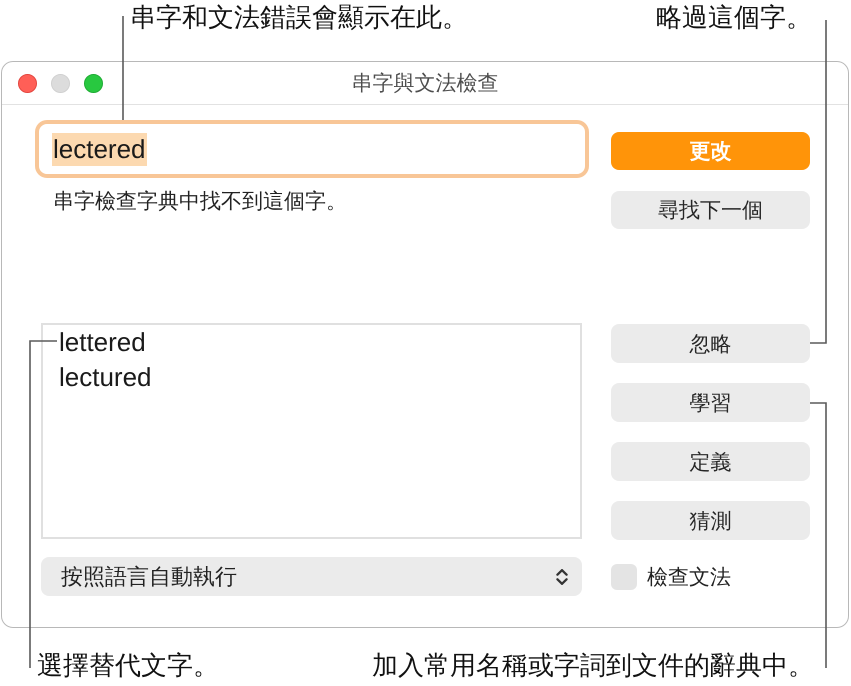 Image resolution: width=851 pixels, height=686 pixels. What do you see at coordinates (710, 461) in the screenshot?
I see `define-button: 定義` at bounding box center [710, 461].